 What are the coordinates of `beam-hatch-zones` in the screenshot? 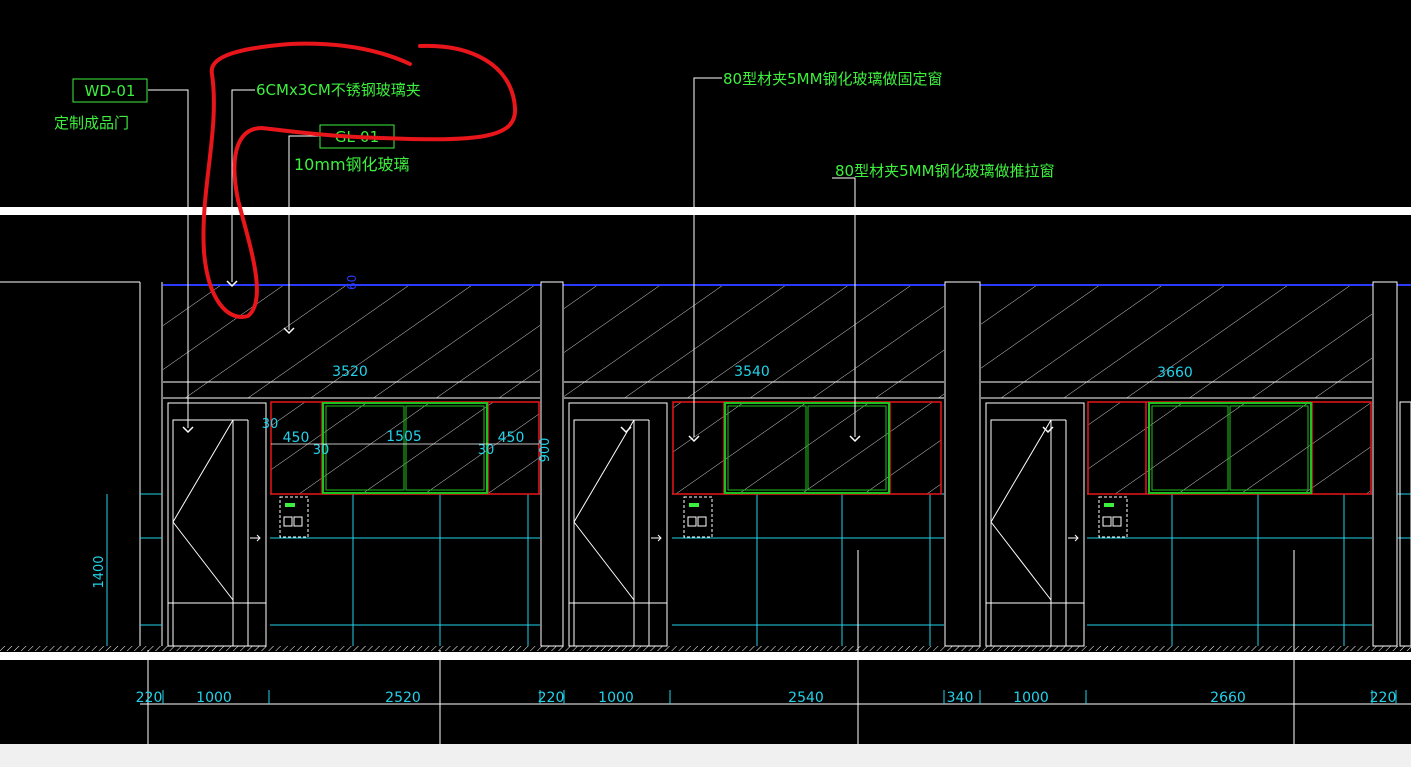 It's located at (767, 342).